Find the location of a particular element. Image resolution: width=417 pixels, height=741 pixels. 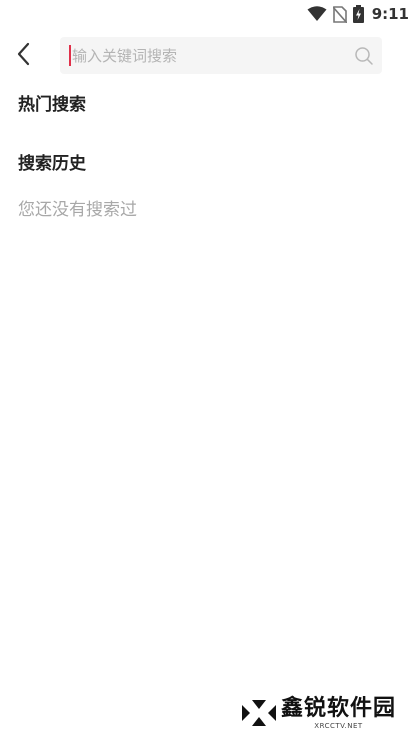

back-button is located at coordinates (24, 56).